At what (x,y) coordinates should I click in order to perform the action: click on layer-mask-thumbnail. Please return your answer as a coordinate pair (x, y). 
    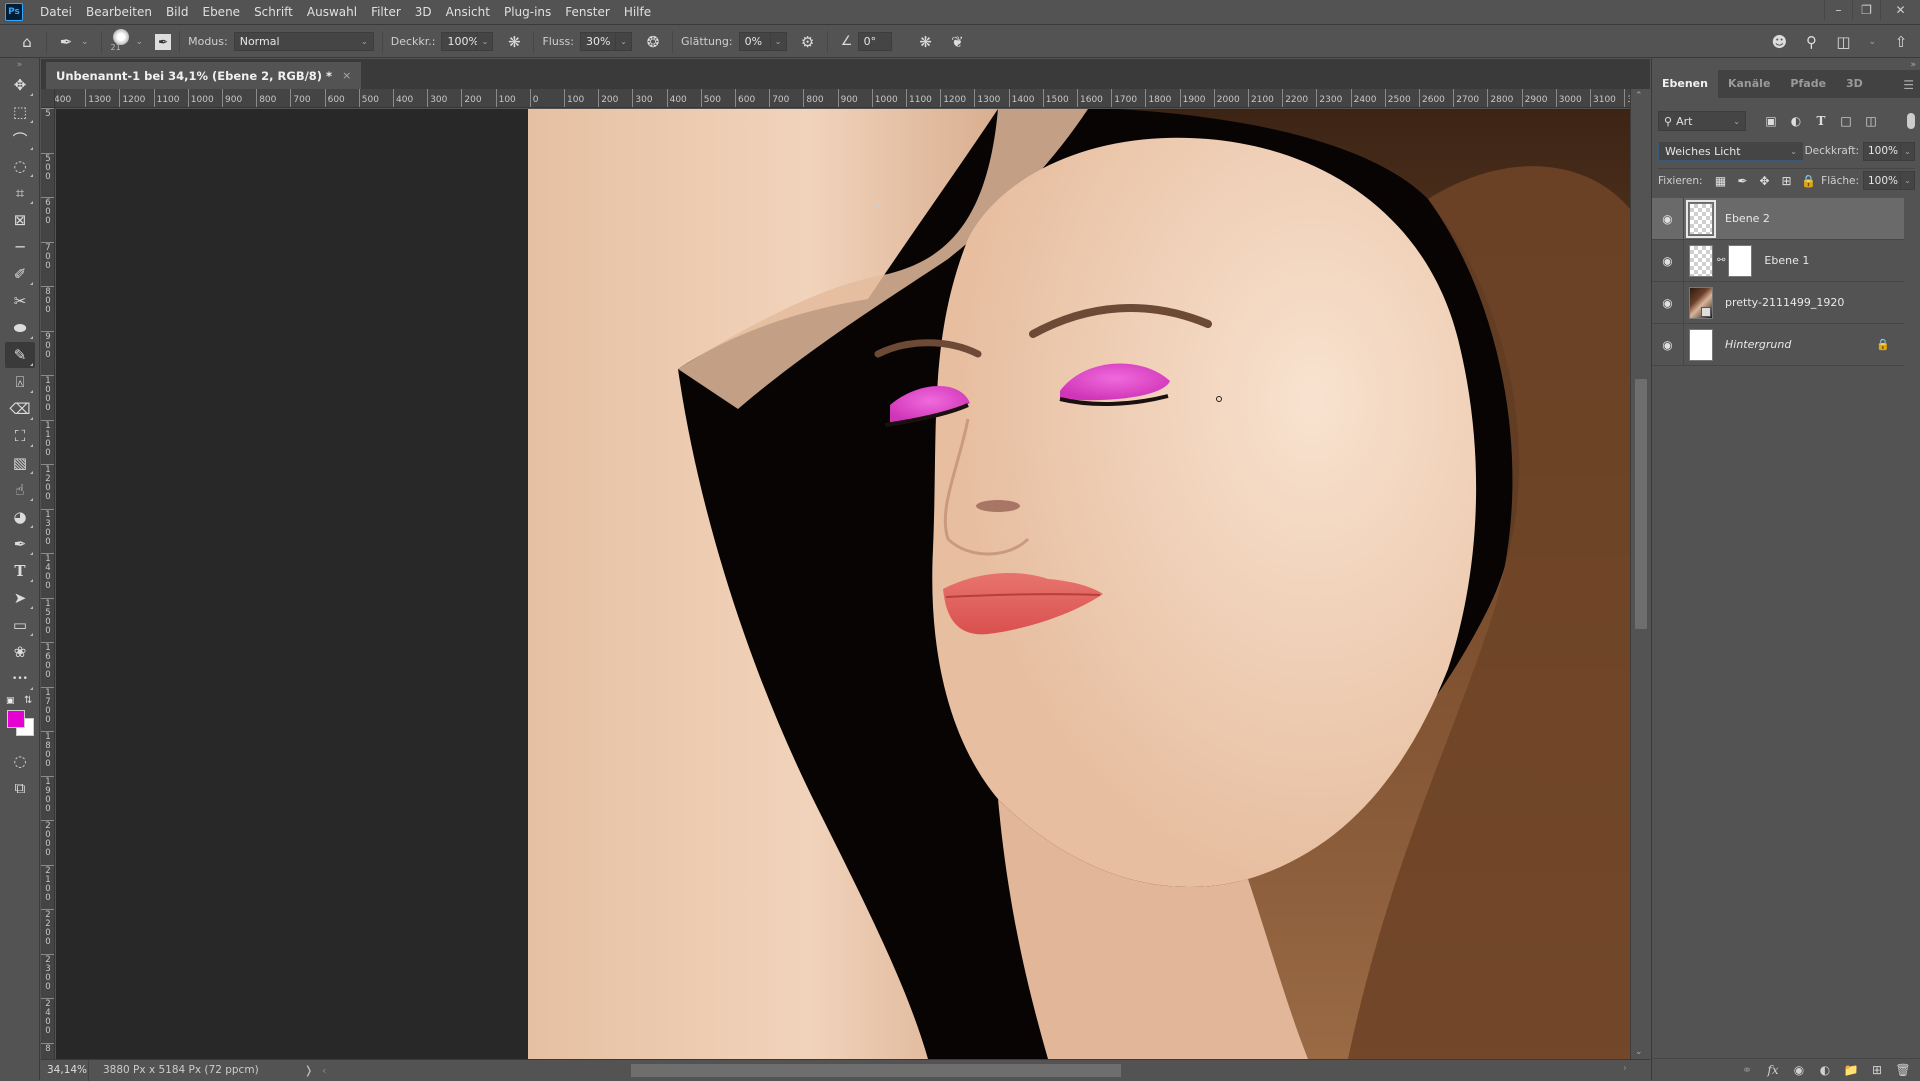
    Looking at the image, I should click on (1740, 260).